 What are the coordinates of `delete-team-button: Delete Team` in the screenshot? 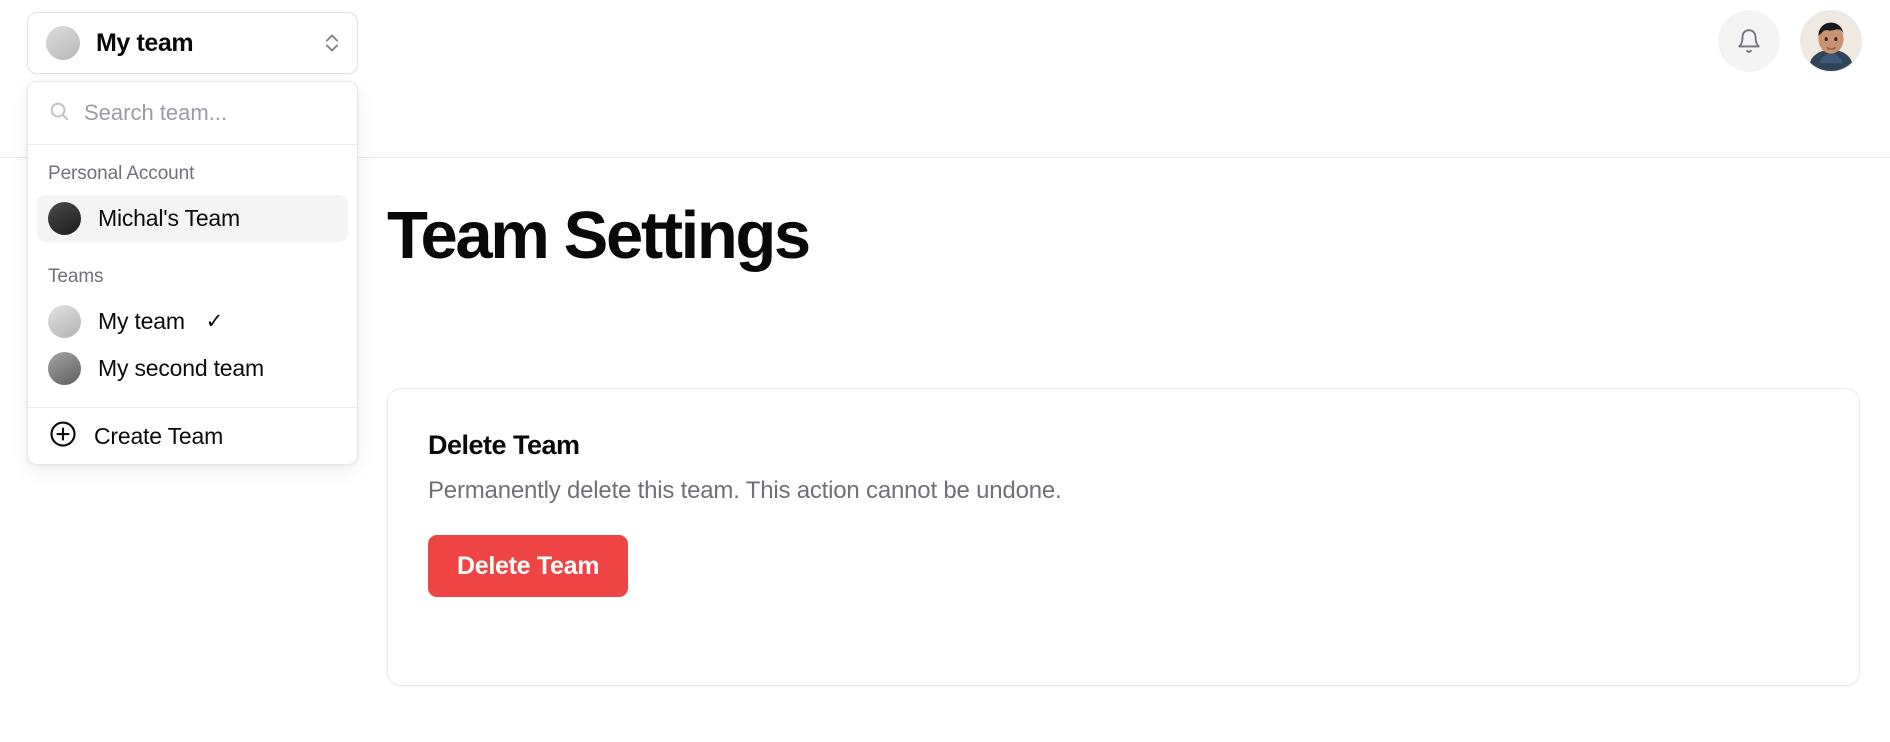 It's located at (528, 566).